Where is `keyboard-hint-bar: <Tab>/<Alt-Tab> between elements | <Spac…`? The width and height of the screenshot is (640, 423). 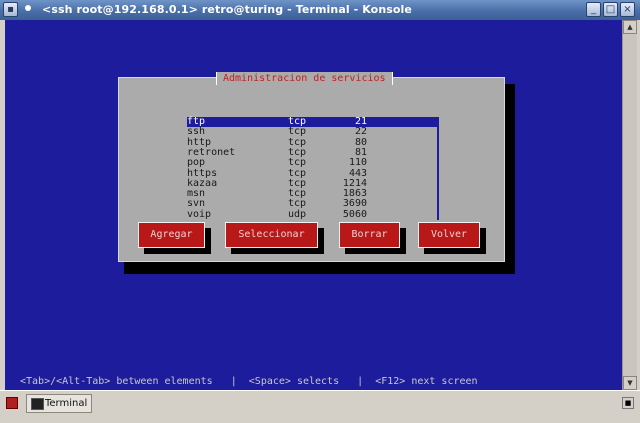 keyboard-hint-bar: <Tab>/<Alt-Tab> between elements | <Spac… is located at coordinates (249, 381).